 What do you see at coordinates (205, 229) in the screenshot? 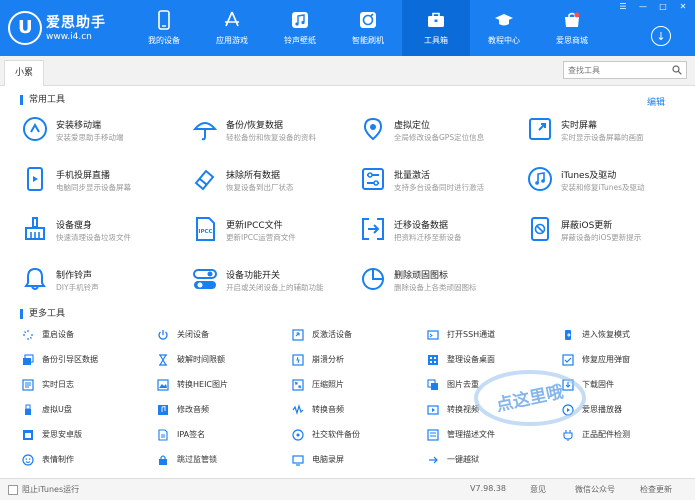
I see `ipcc-icon: IPCC` at bounding box center [205, 229].